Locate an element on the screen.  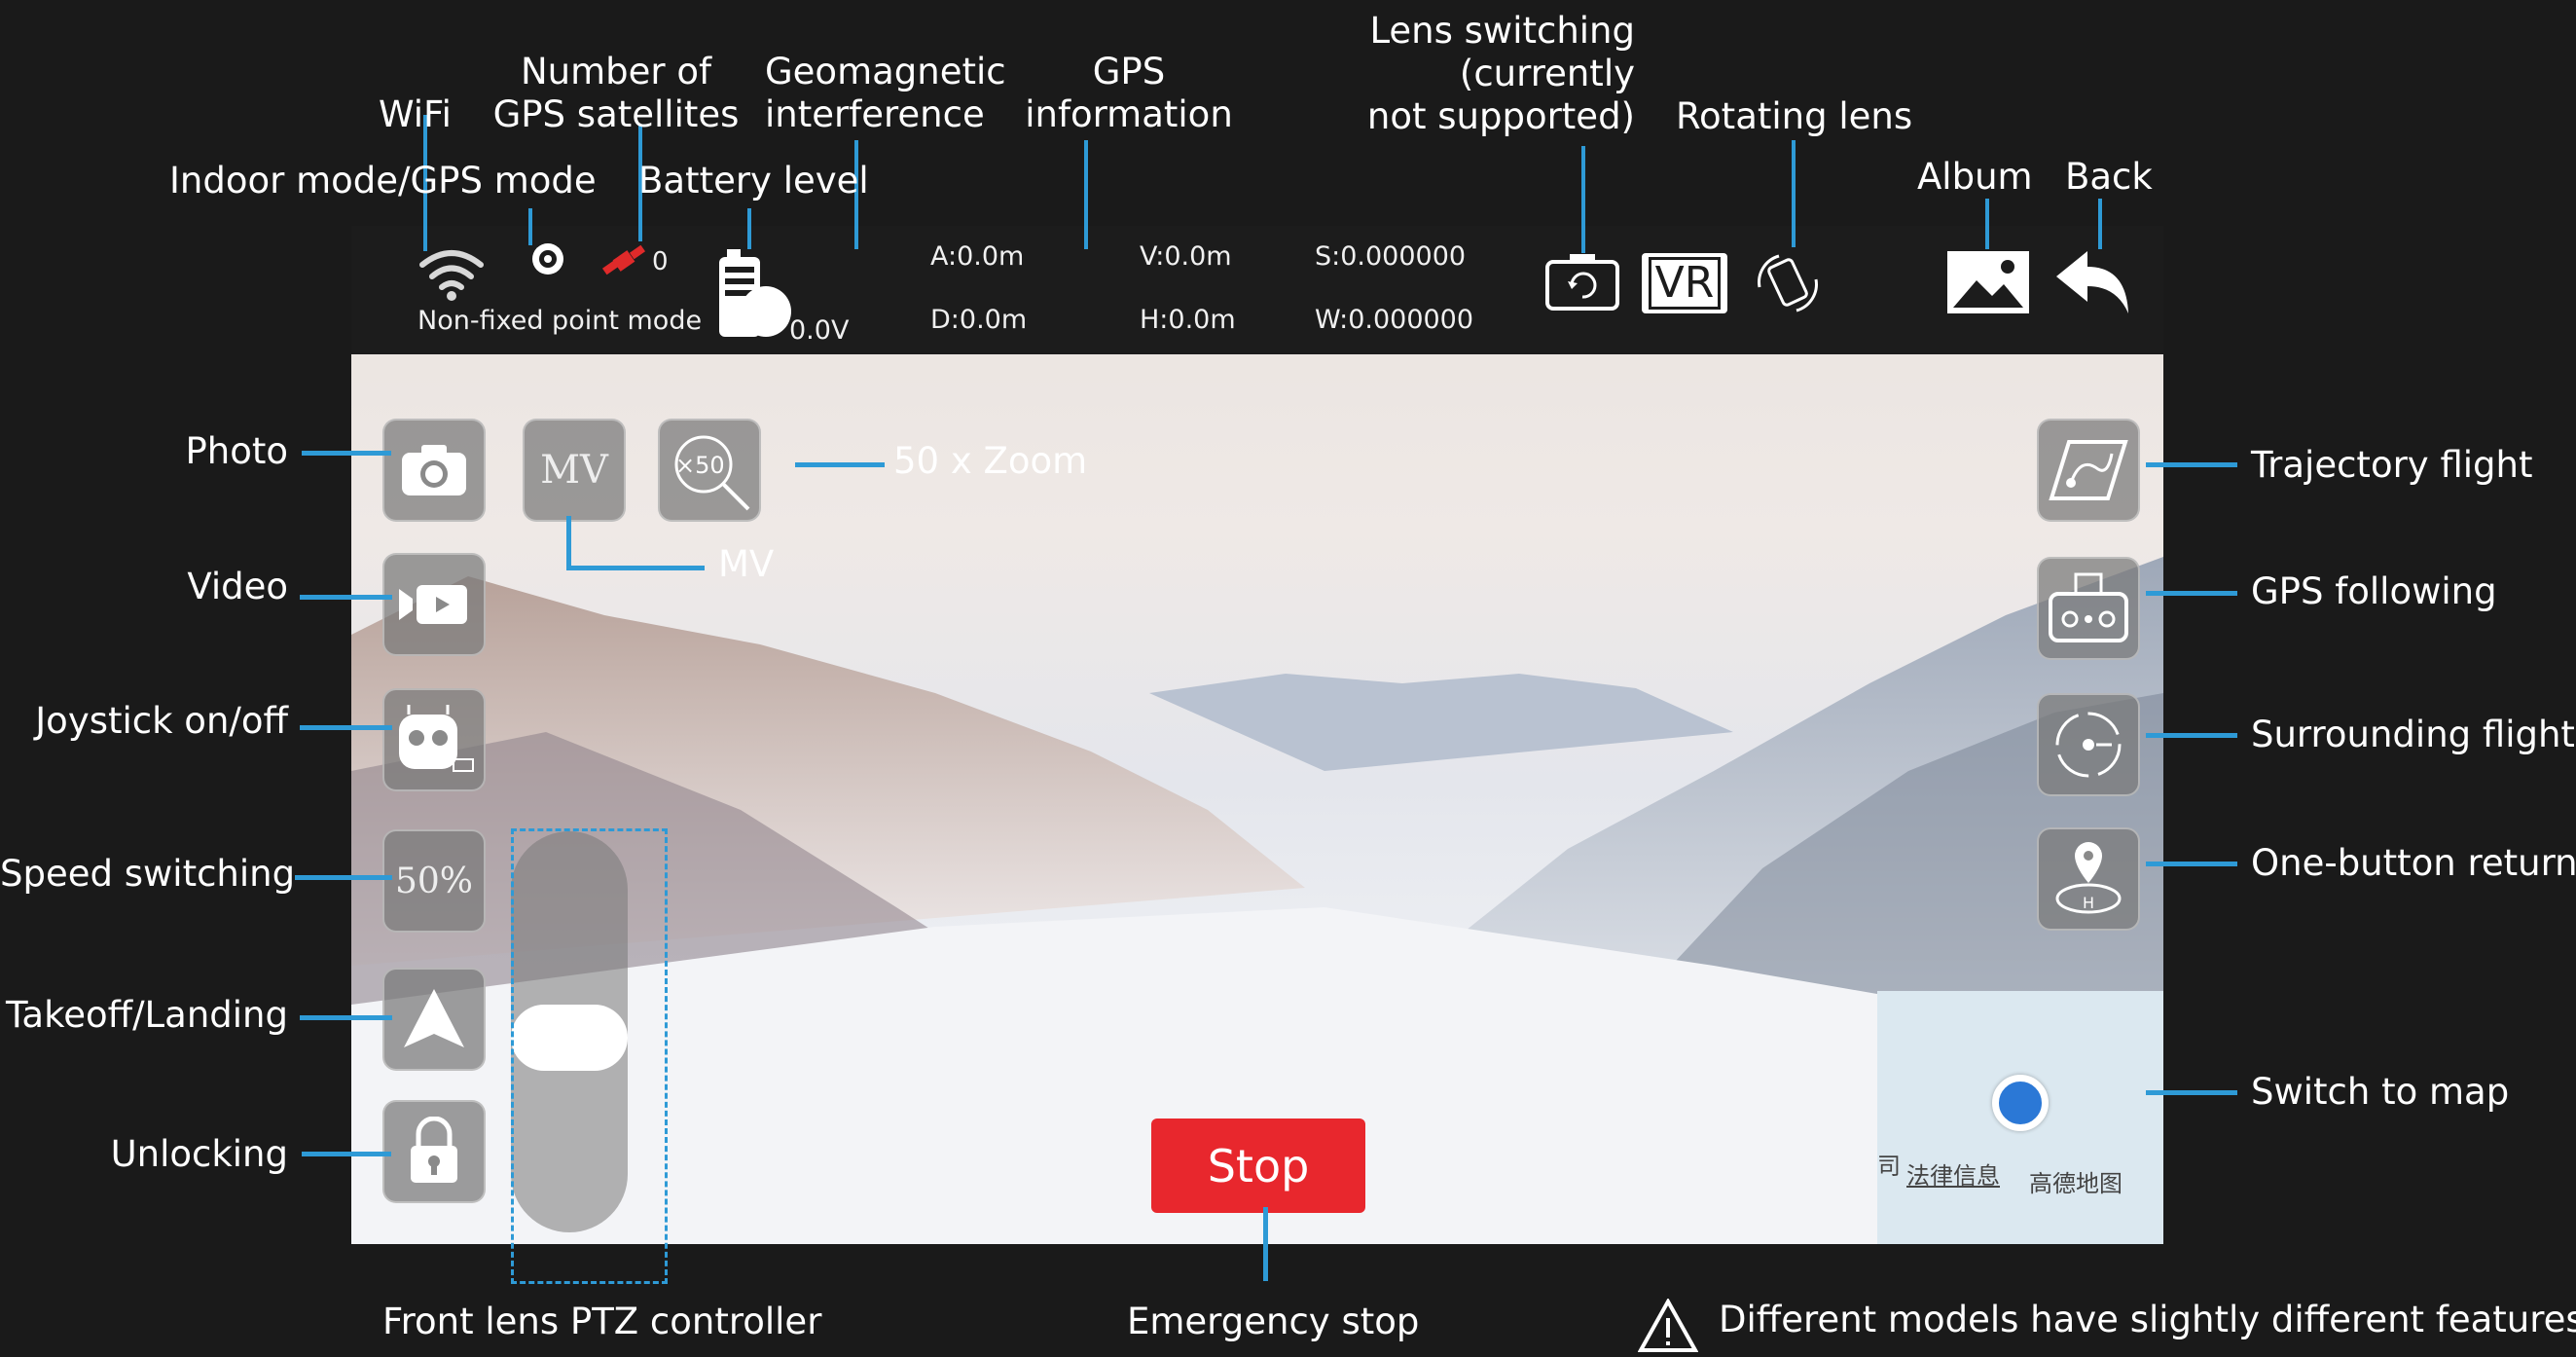
leader-surround is located at coordinates (2191, 736).